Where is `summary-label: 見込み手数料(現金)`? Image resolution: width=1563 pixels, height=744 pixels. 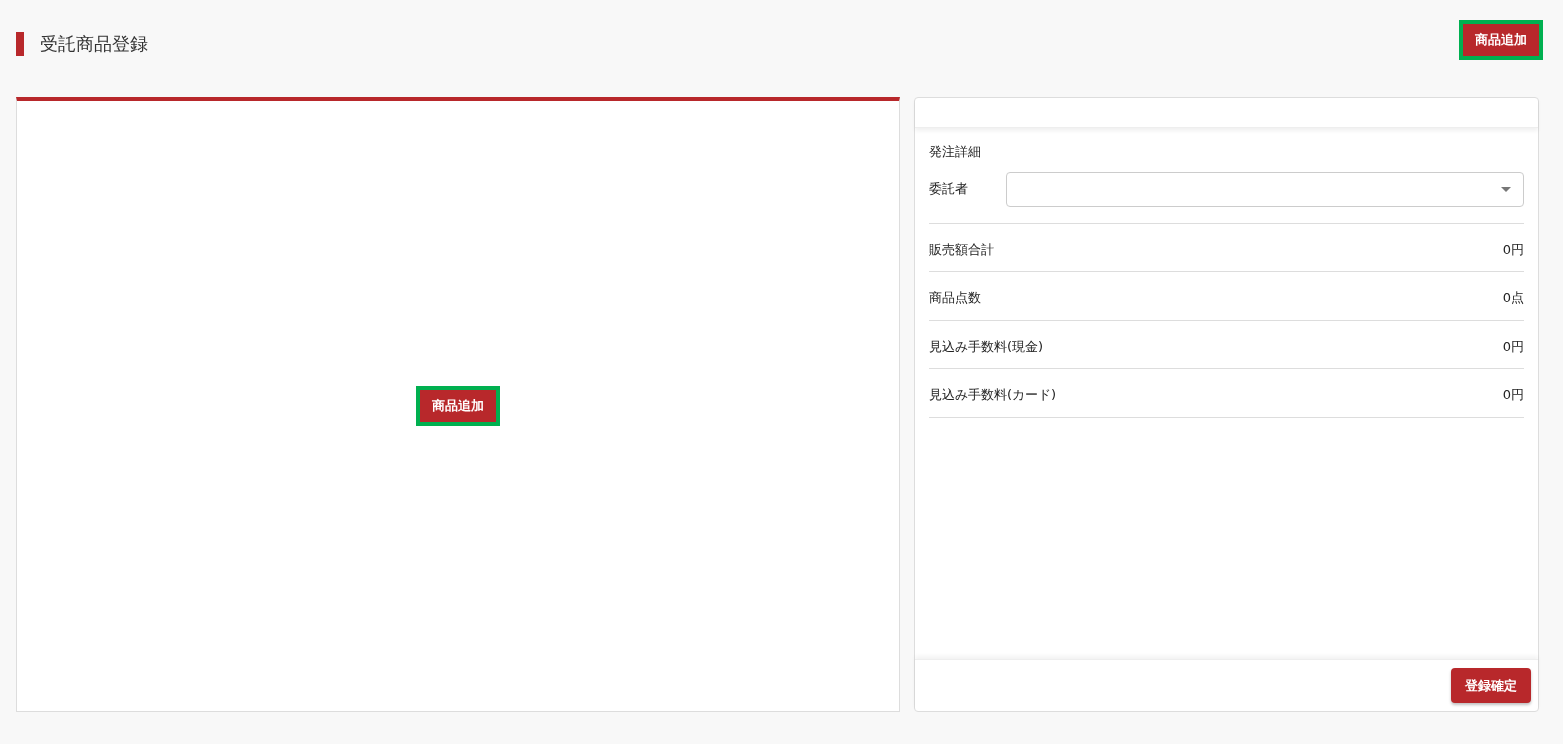
summary-label: 見込み手数料(現金) is located at coordinates (986, 346).